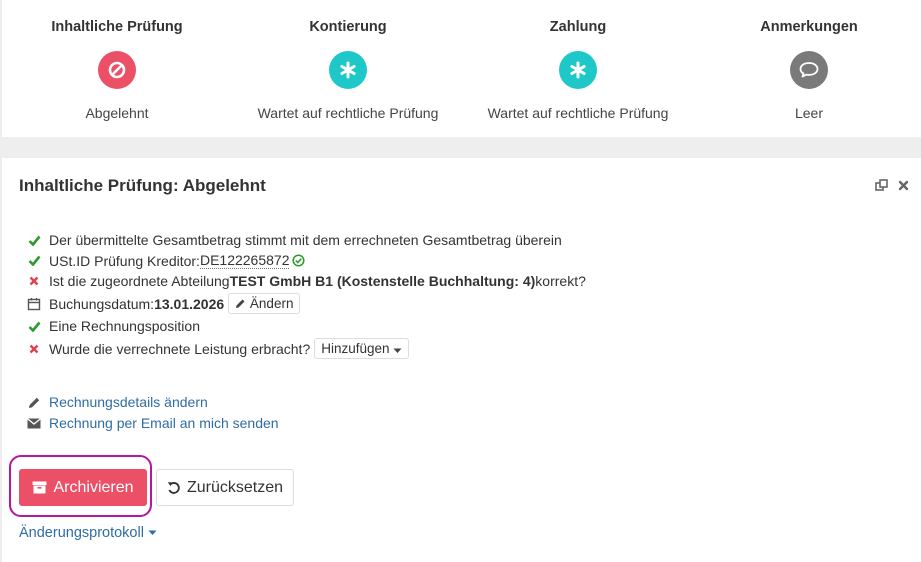  I want to click on change-date-button: Ändern, so click(264, 303).